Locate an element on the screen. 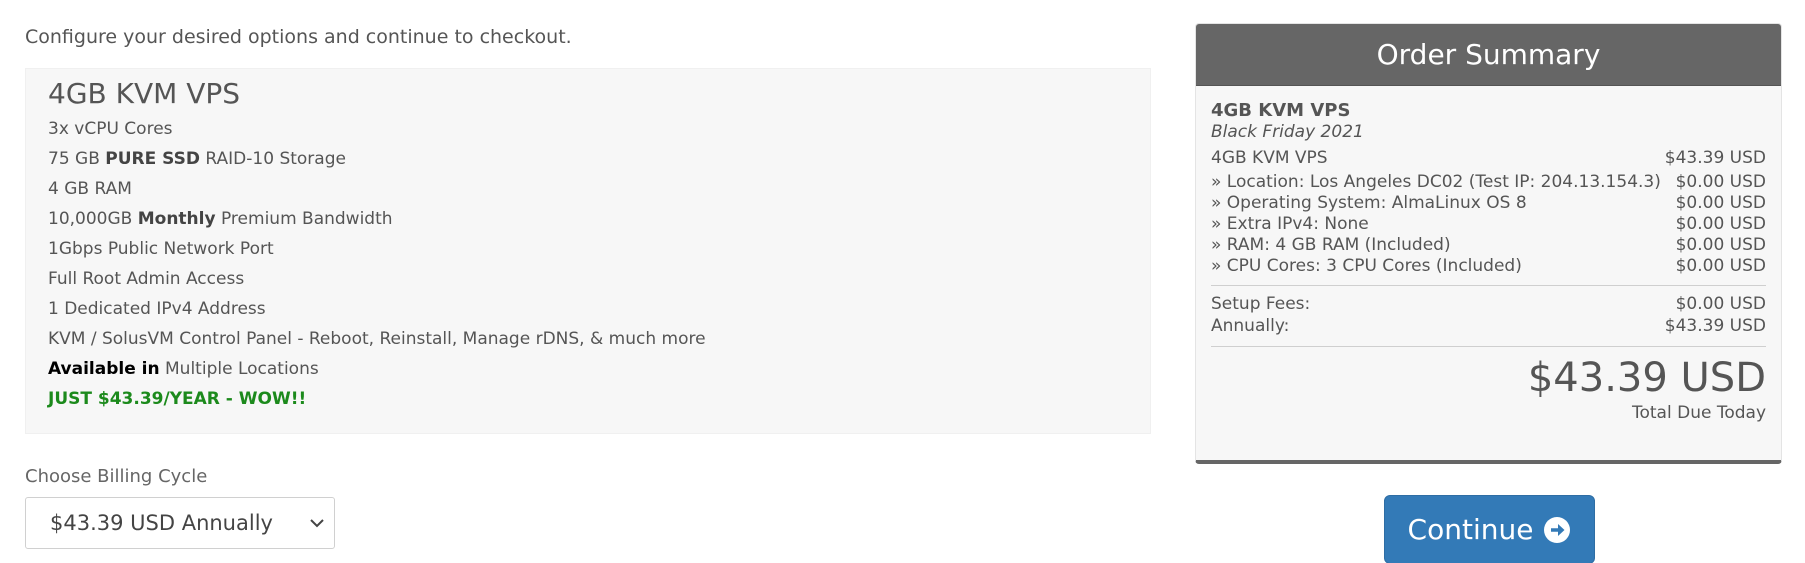  arrow-circle-right-icon is located at coordinates (1557, 529).